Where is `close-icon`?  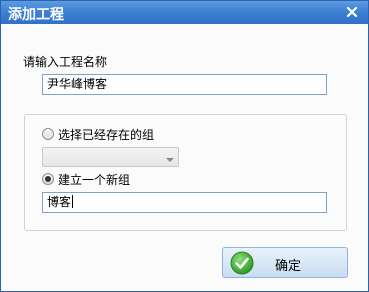
close-icon is located at coordinates (352, 12).